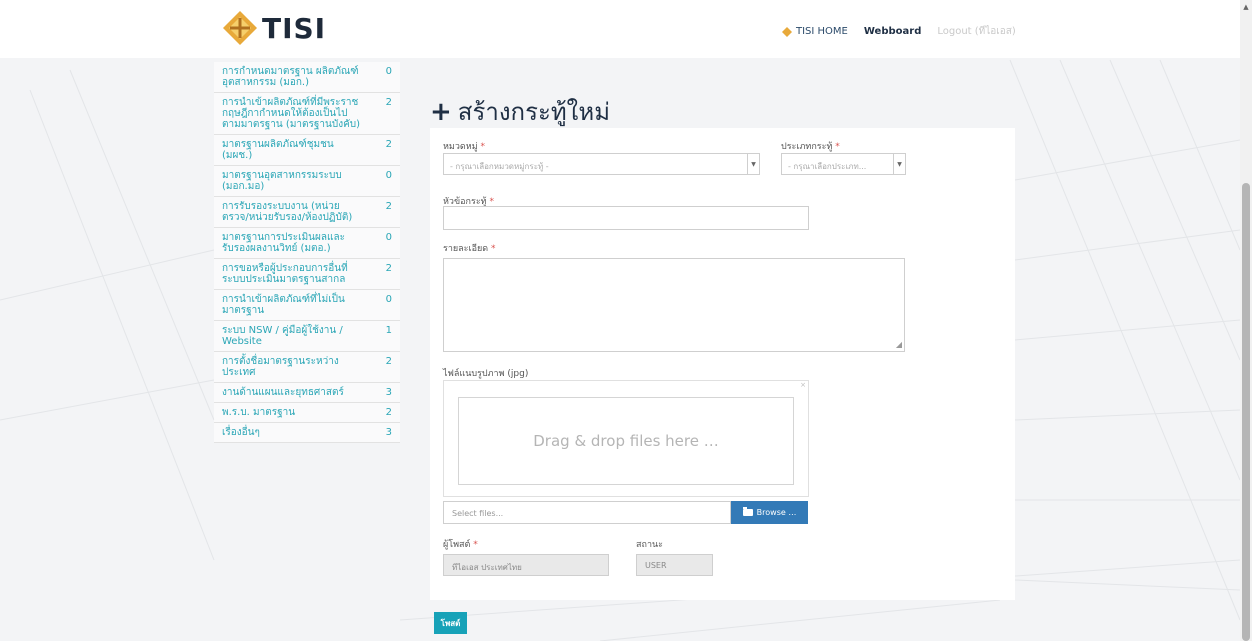 The height and width of the screenshot is (641, 1252). I want to click on submit-button: โพสต์, so click(450, 623).